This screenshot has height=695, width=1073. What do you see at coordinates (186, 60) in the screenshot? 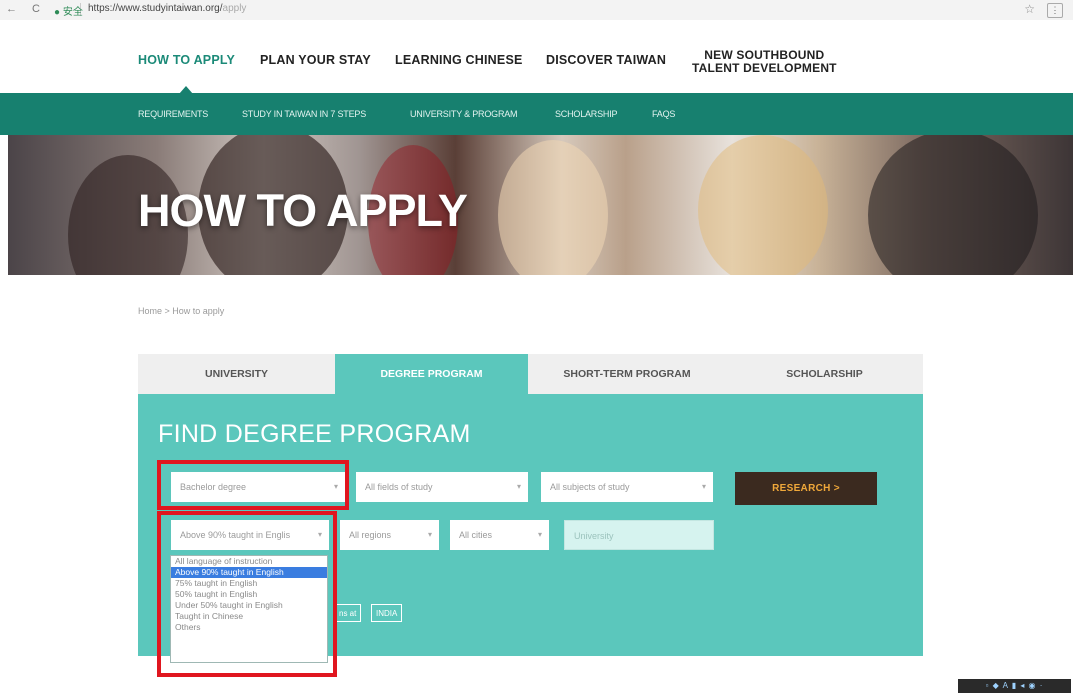
I see `nav-how-to-apply: HOW TO APPLY` at bounding box center [186, 60].